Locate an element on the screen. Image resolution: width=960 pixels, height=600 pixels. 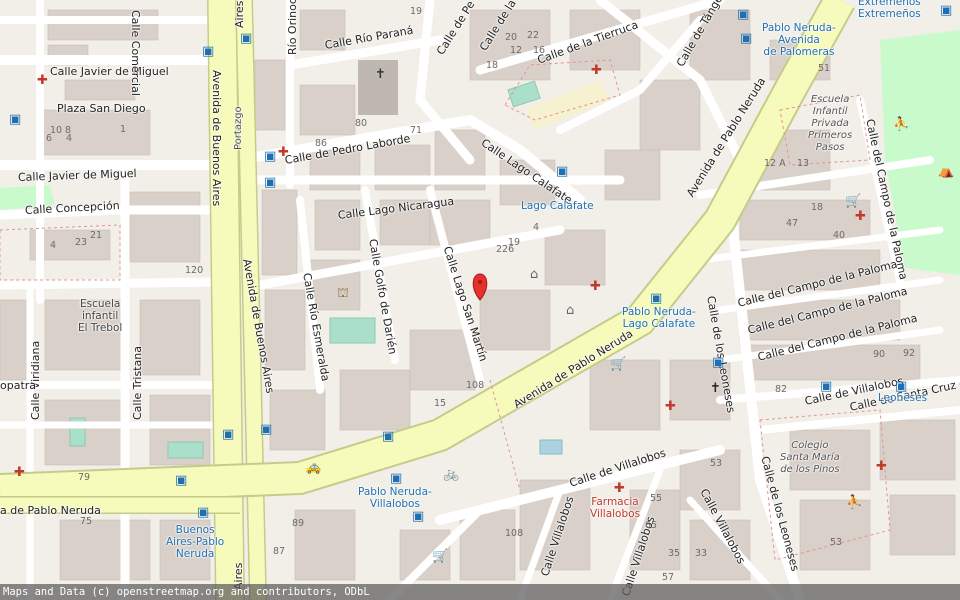
poi-escuela-primeros-pasos: Escuela Infantil Privada Primeros Pasos is located at coordinates (830, 124).